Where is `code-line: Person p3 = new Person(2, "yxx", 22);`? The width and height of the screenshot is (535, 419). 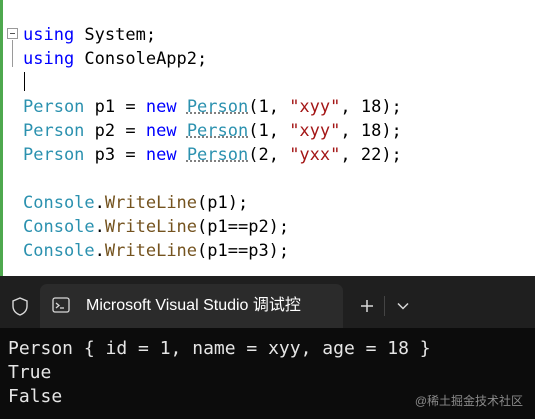 code-line: Person p3 = new Person(2, "yxx", 22); is located at coordinates (212, 155).